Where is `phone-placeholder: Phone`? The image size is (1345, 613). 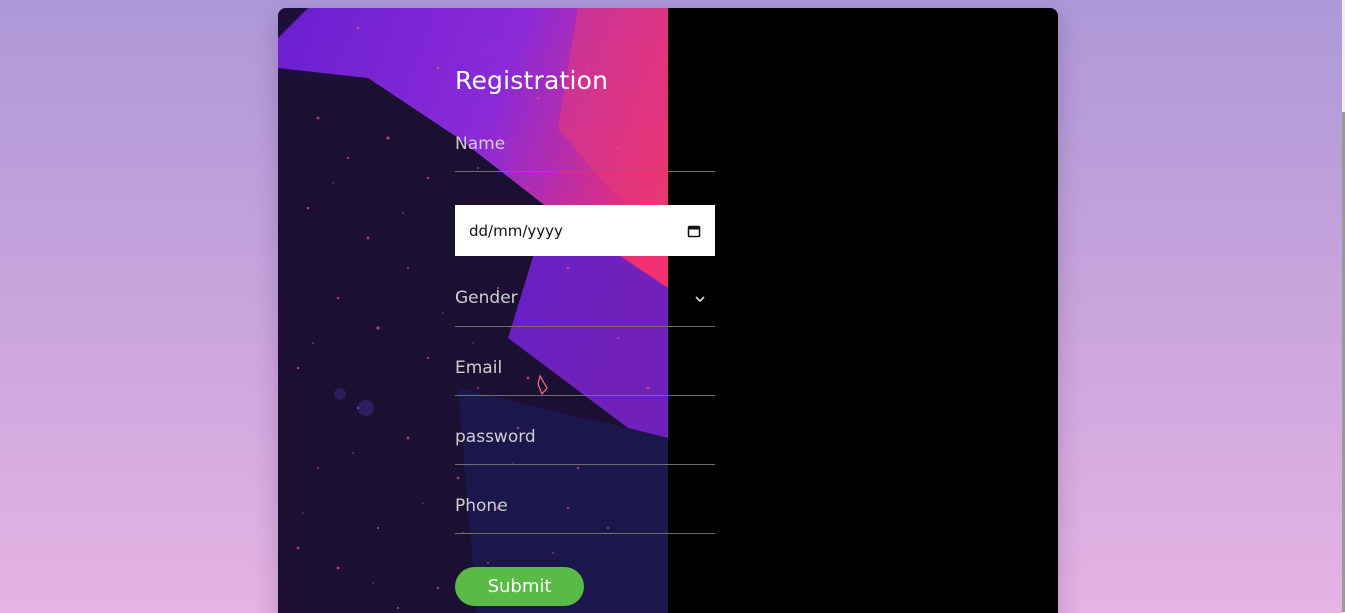
phone-placeholder: Phone is located at coordinates (481, 506).